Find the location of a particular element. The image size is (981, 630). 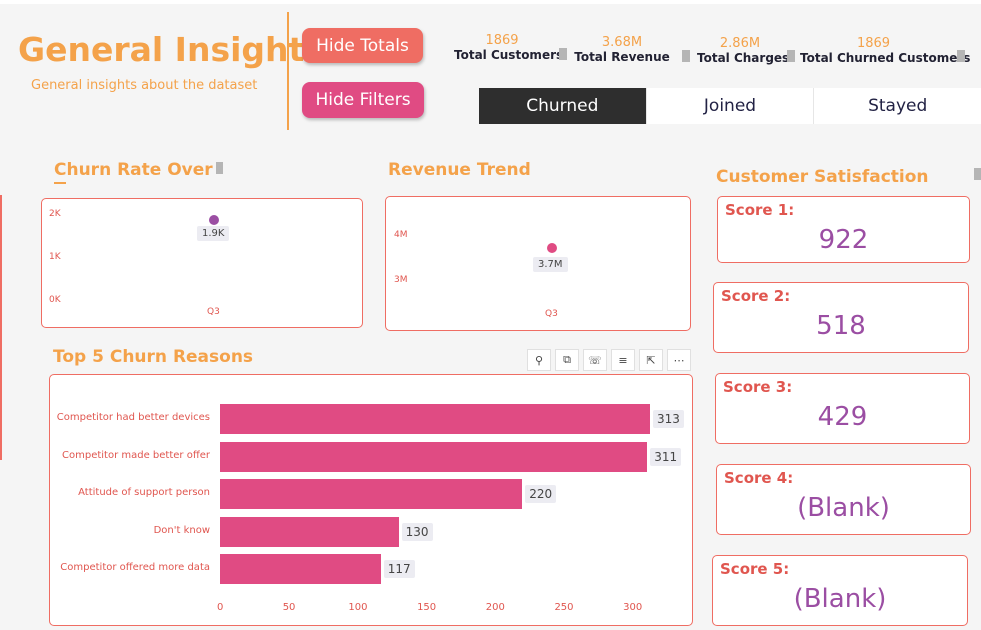

revenue-point is located at coordinates (552, 248).